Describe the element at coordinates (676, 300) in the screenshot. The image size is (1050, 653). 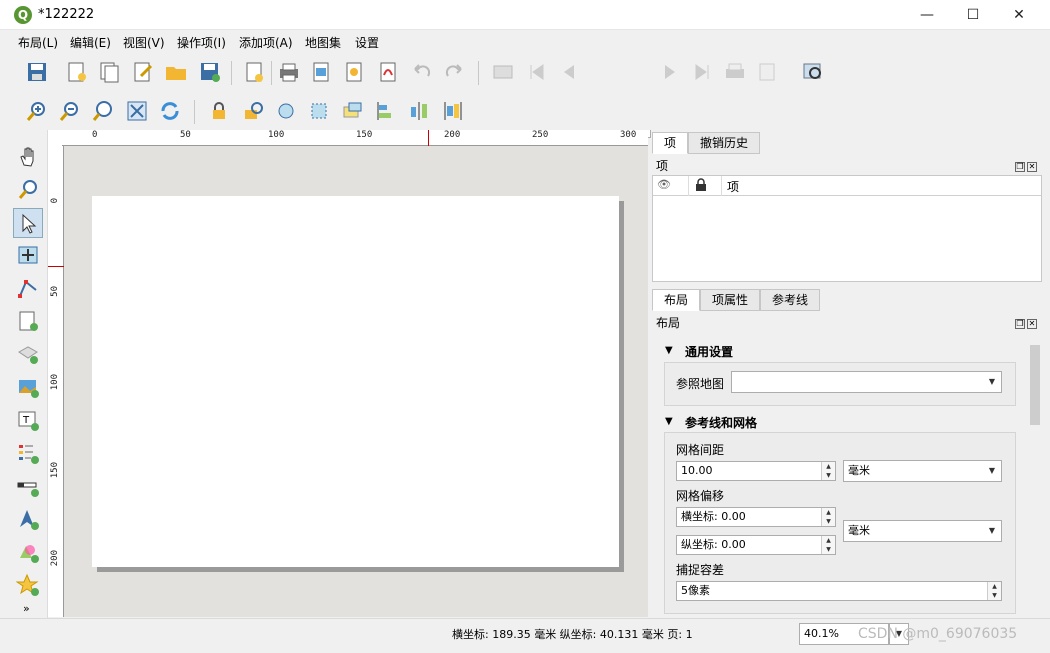
I see `tab-layout: 布局` at that location.